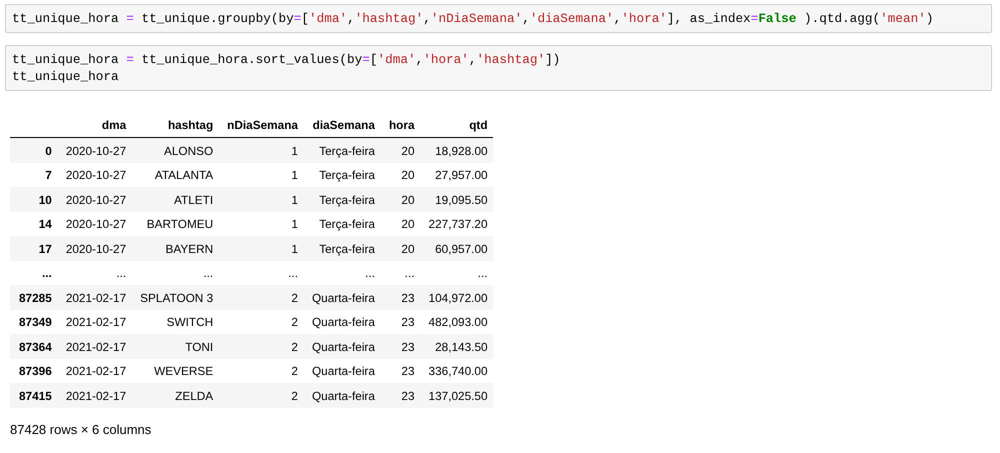  Describe the element at coordinates (456, 322) in the screenshot. I see `table-cell: 482,093.00` at that location.